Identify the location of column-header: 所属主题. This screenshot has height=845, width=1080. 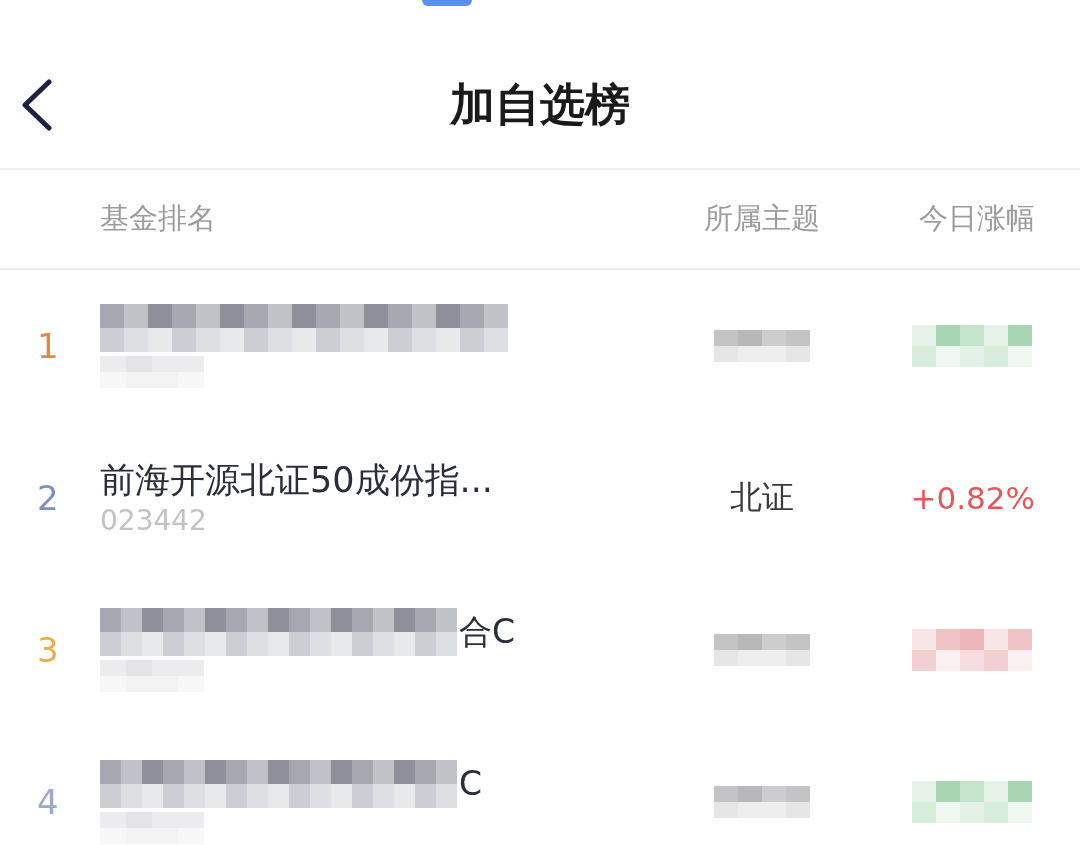
(762, 218).